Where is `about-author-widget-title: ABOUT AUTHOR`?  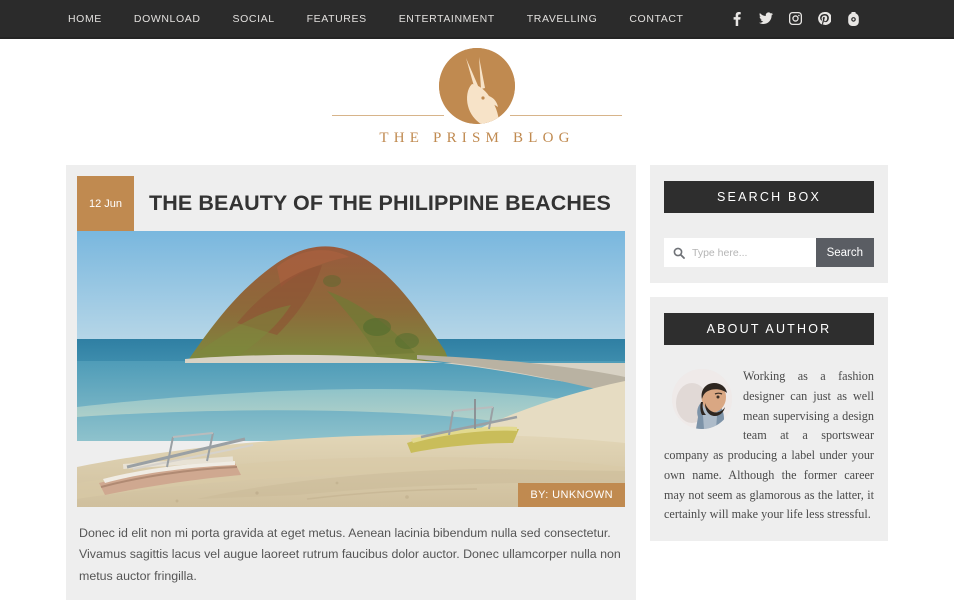
about-author-widget-title: ABOUT AUTHOR is located at coordinates (769, 329).